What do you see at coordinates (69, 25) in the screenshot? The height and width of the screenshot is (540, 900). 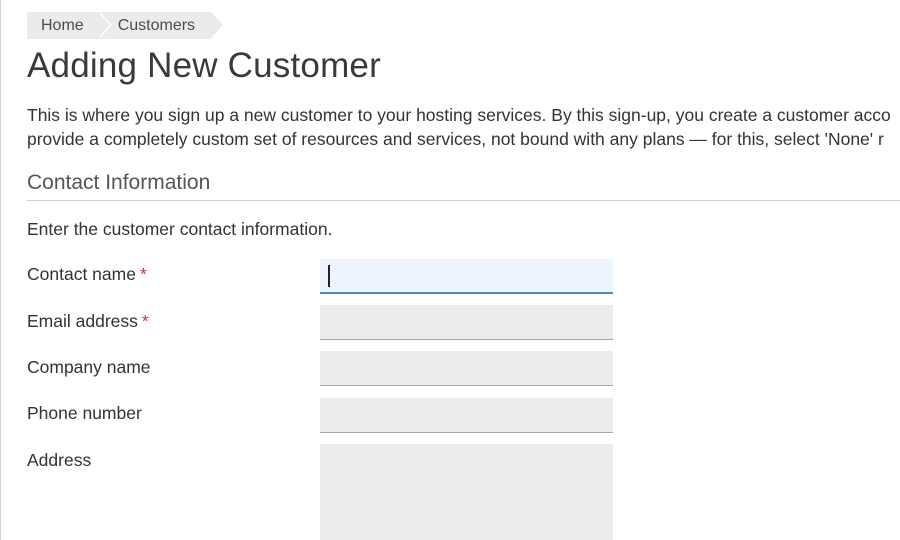 I see `breadcrumb-home: Home` at bounding box center [69, 25].